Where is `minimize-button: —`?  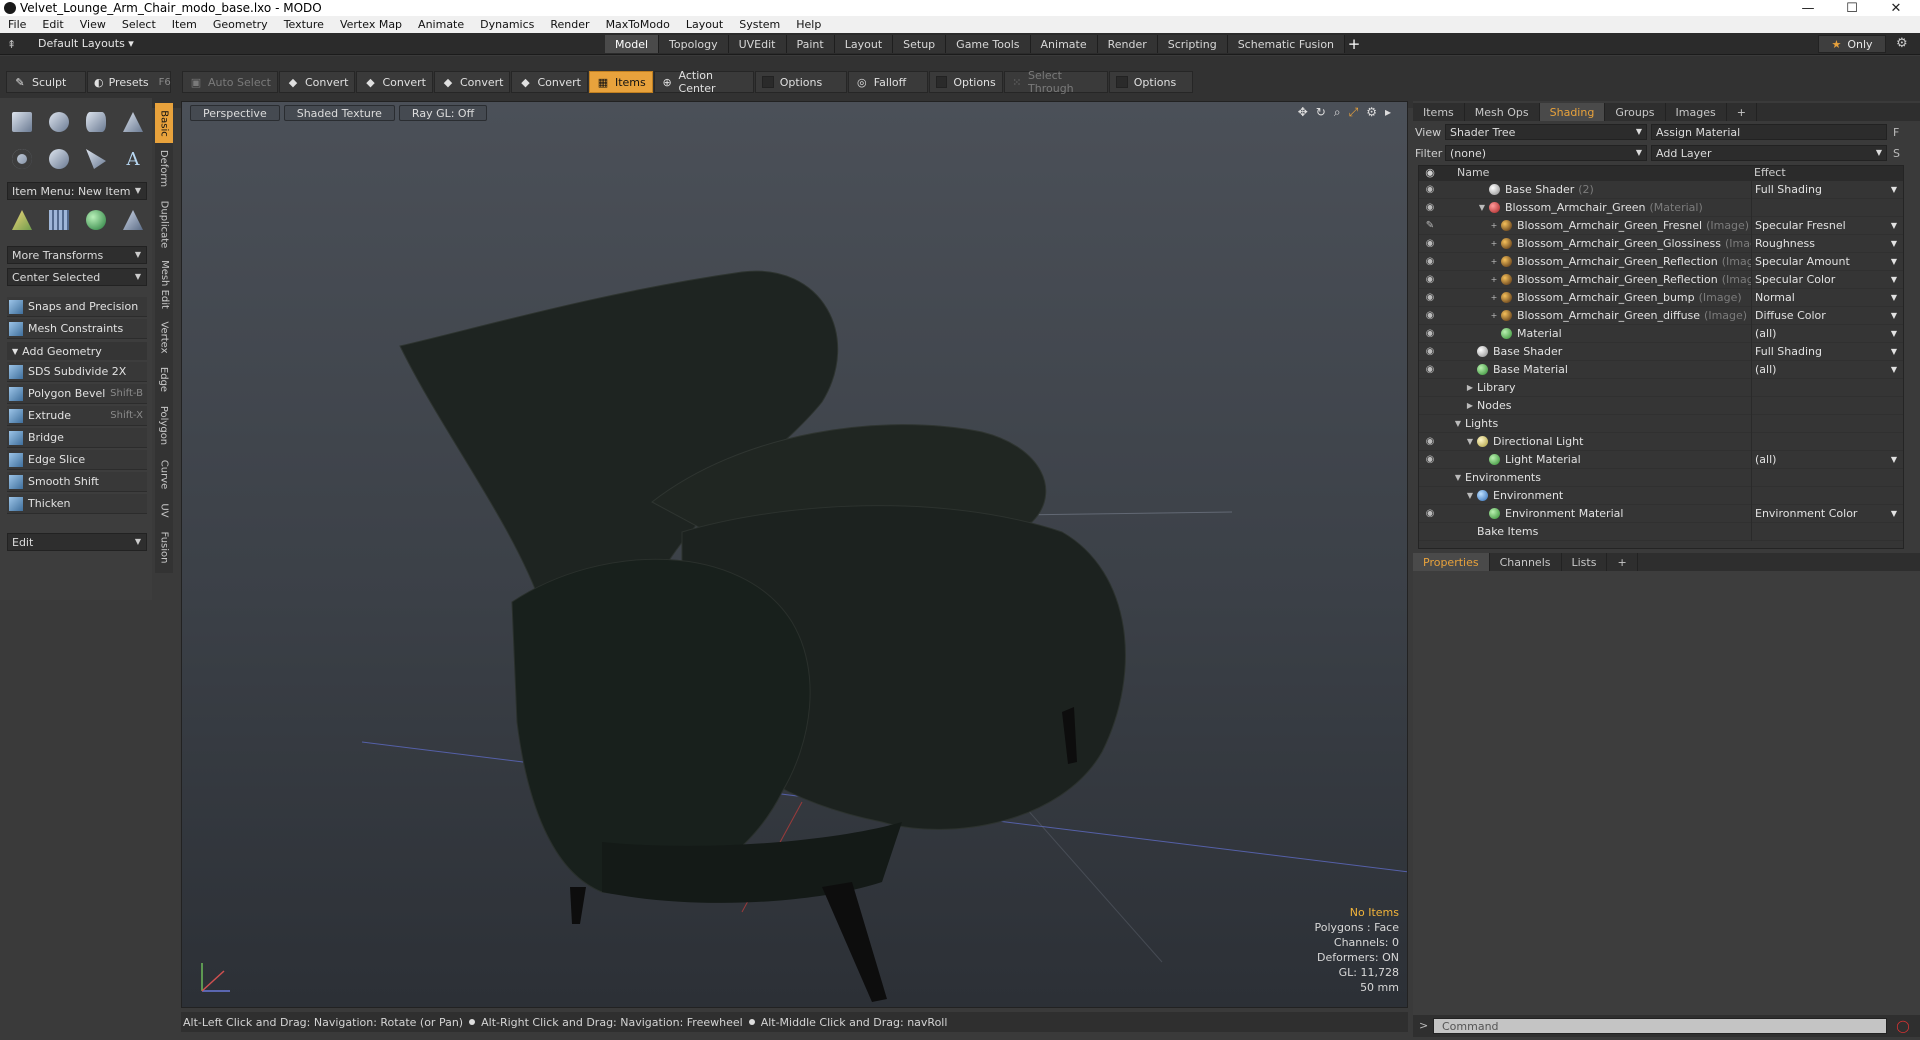
minimize-button: — is located at coordinates (1808, 8).